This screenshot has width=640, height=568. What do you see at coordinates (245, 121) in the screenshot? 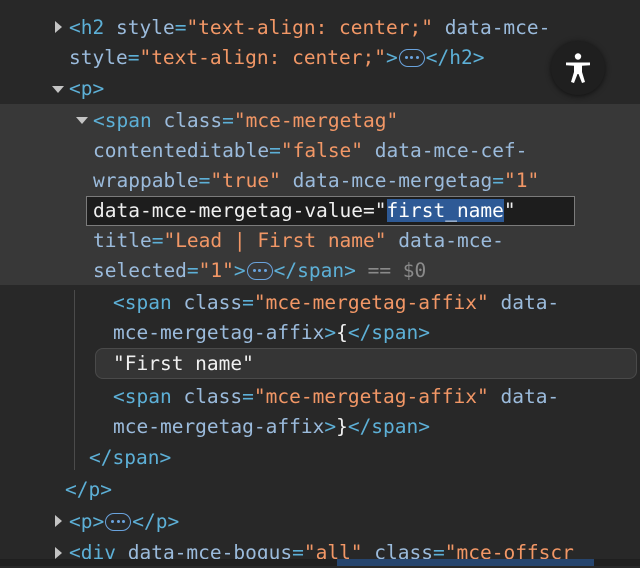
I see `dom-line-span-open: <span class="mce-mergetag"` at bounding box center [245, 121].